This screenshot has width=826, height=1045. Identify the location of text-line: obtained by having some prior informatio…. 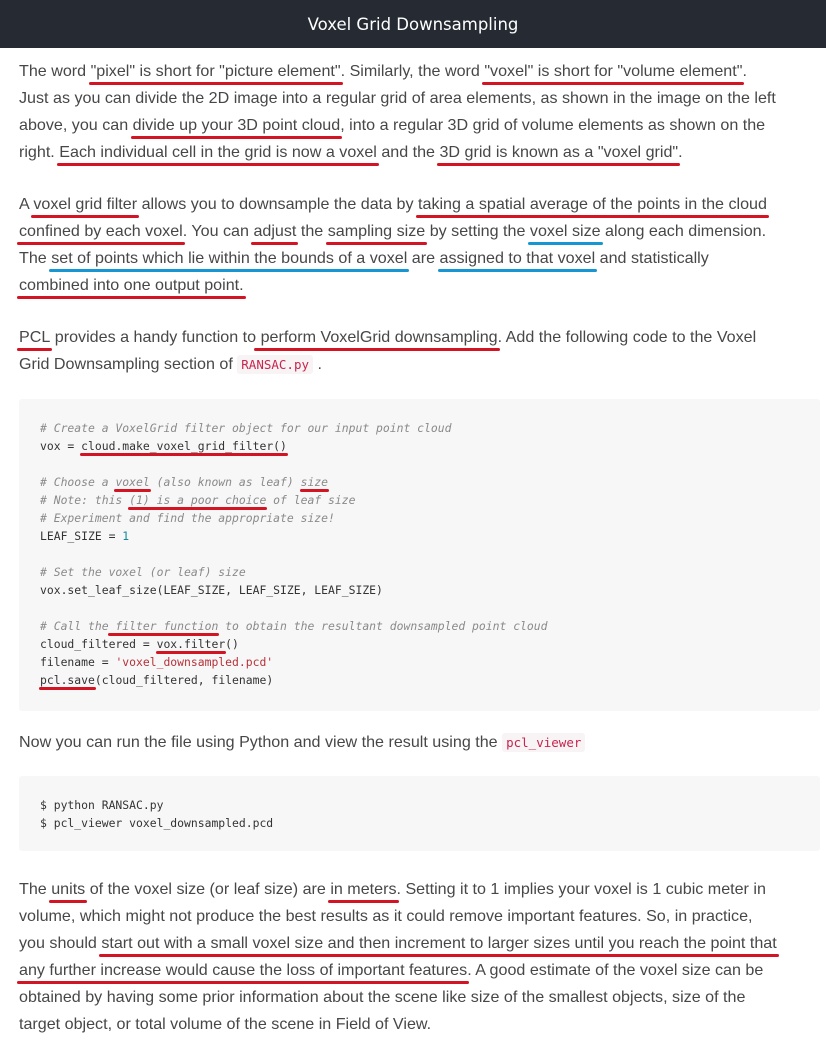
(382, 997).